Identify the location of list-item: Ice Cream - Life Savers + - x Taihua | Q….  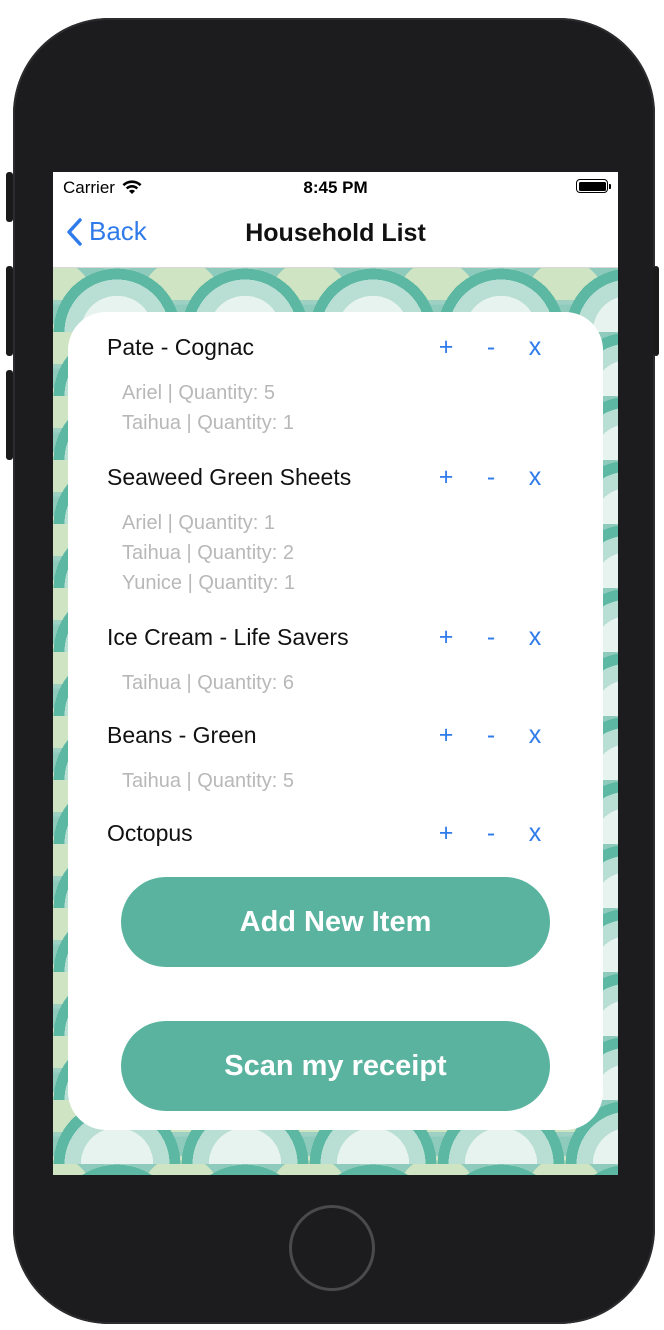
(335, 651).